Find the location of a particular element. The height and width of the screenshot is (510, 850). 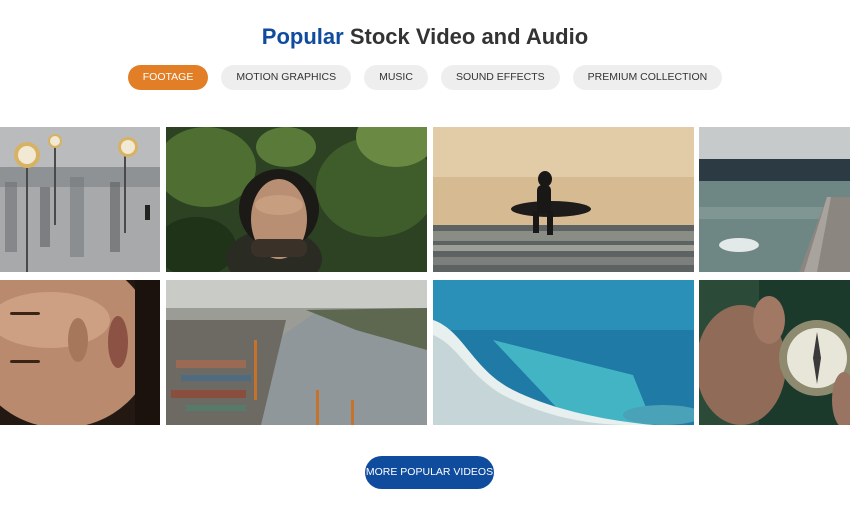

video-thumbnail-lake-pier is located at coordinates (774, 199).